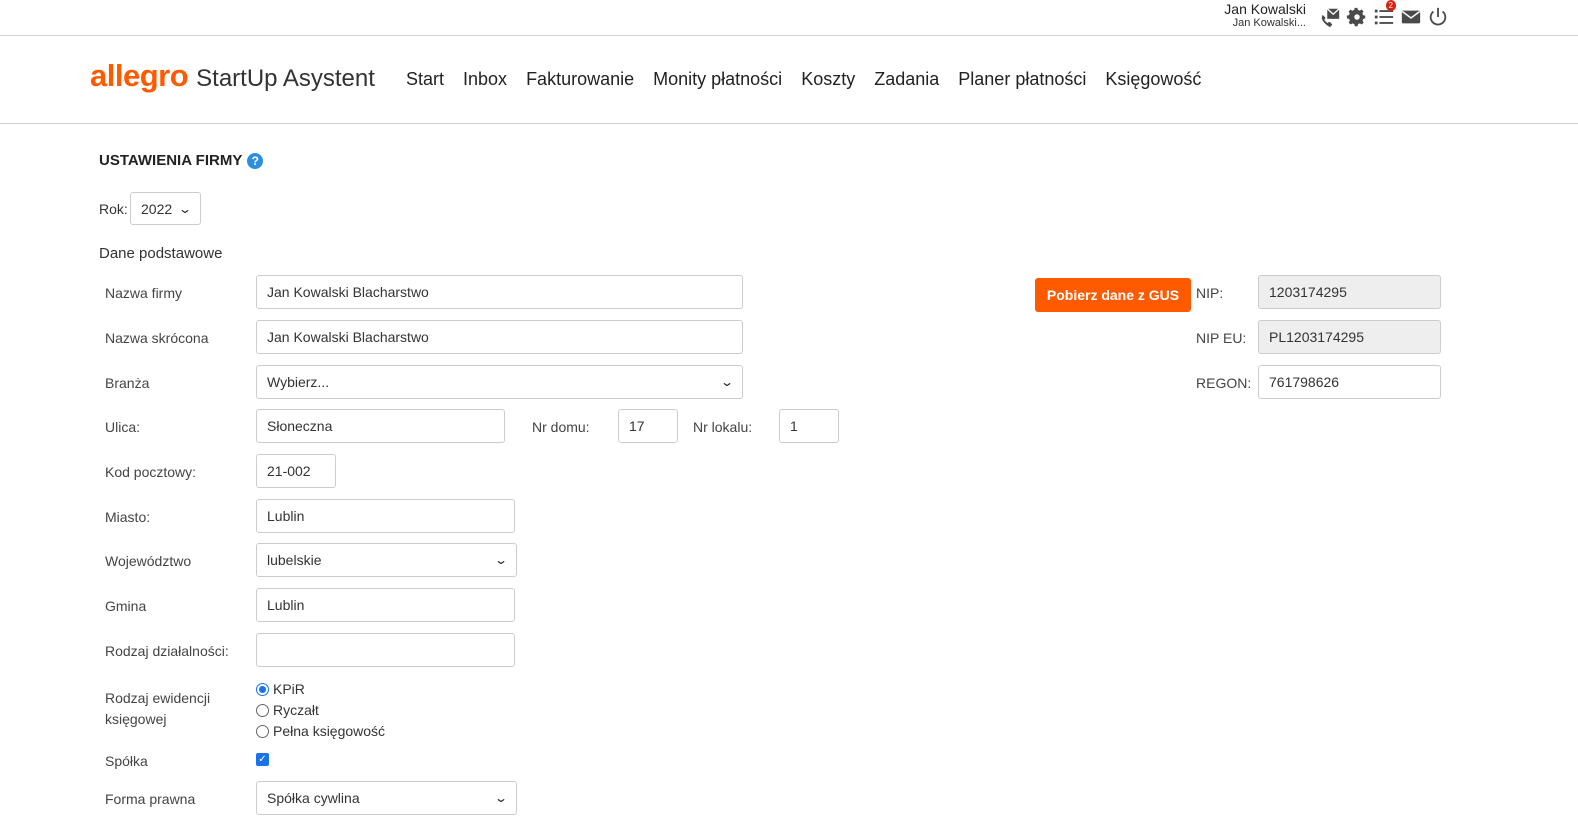 The width and height of the screenshot is (1578, 828). Describe the element at coordinates (157, 208) in the screenshot. I see `year-select-value: 2022` at that location.